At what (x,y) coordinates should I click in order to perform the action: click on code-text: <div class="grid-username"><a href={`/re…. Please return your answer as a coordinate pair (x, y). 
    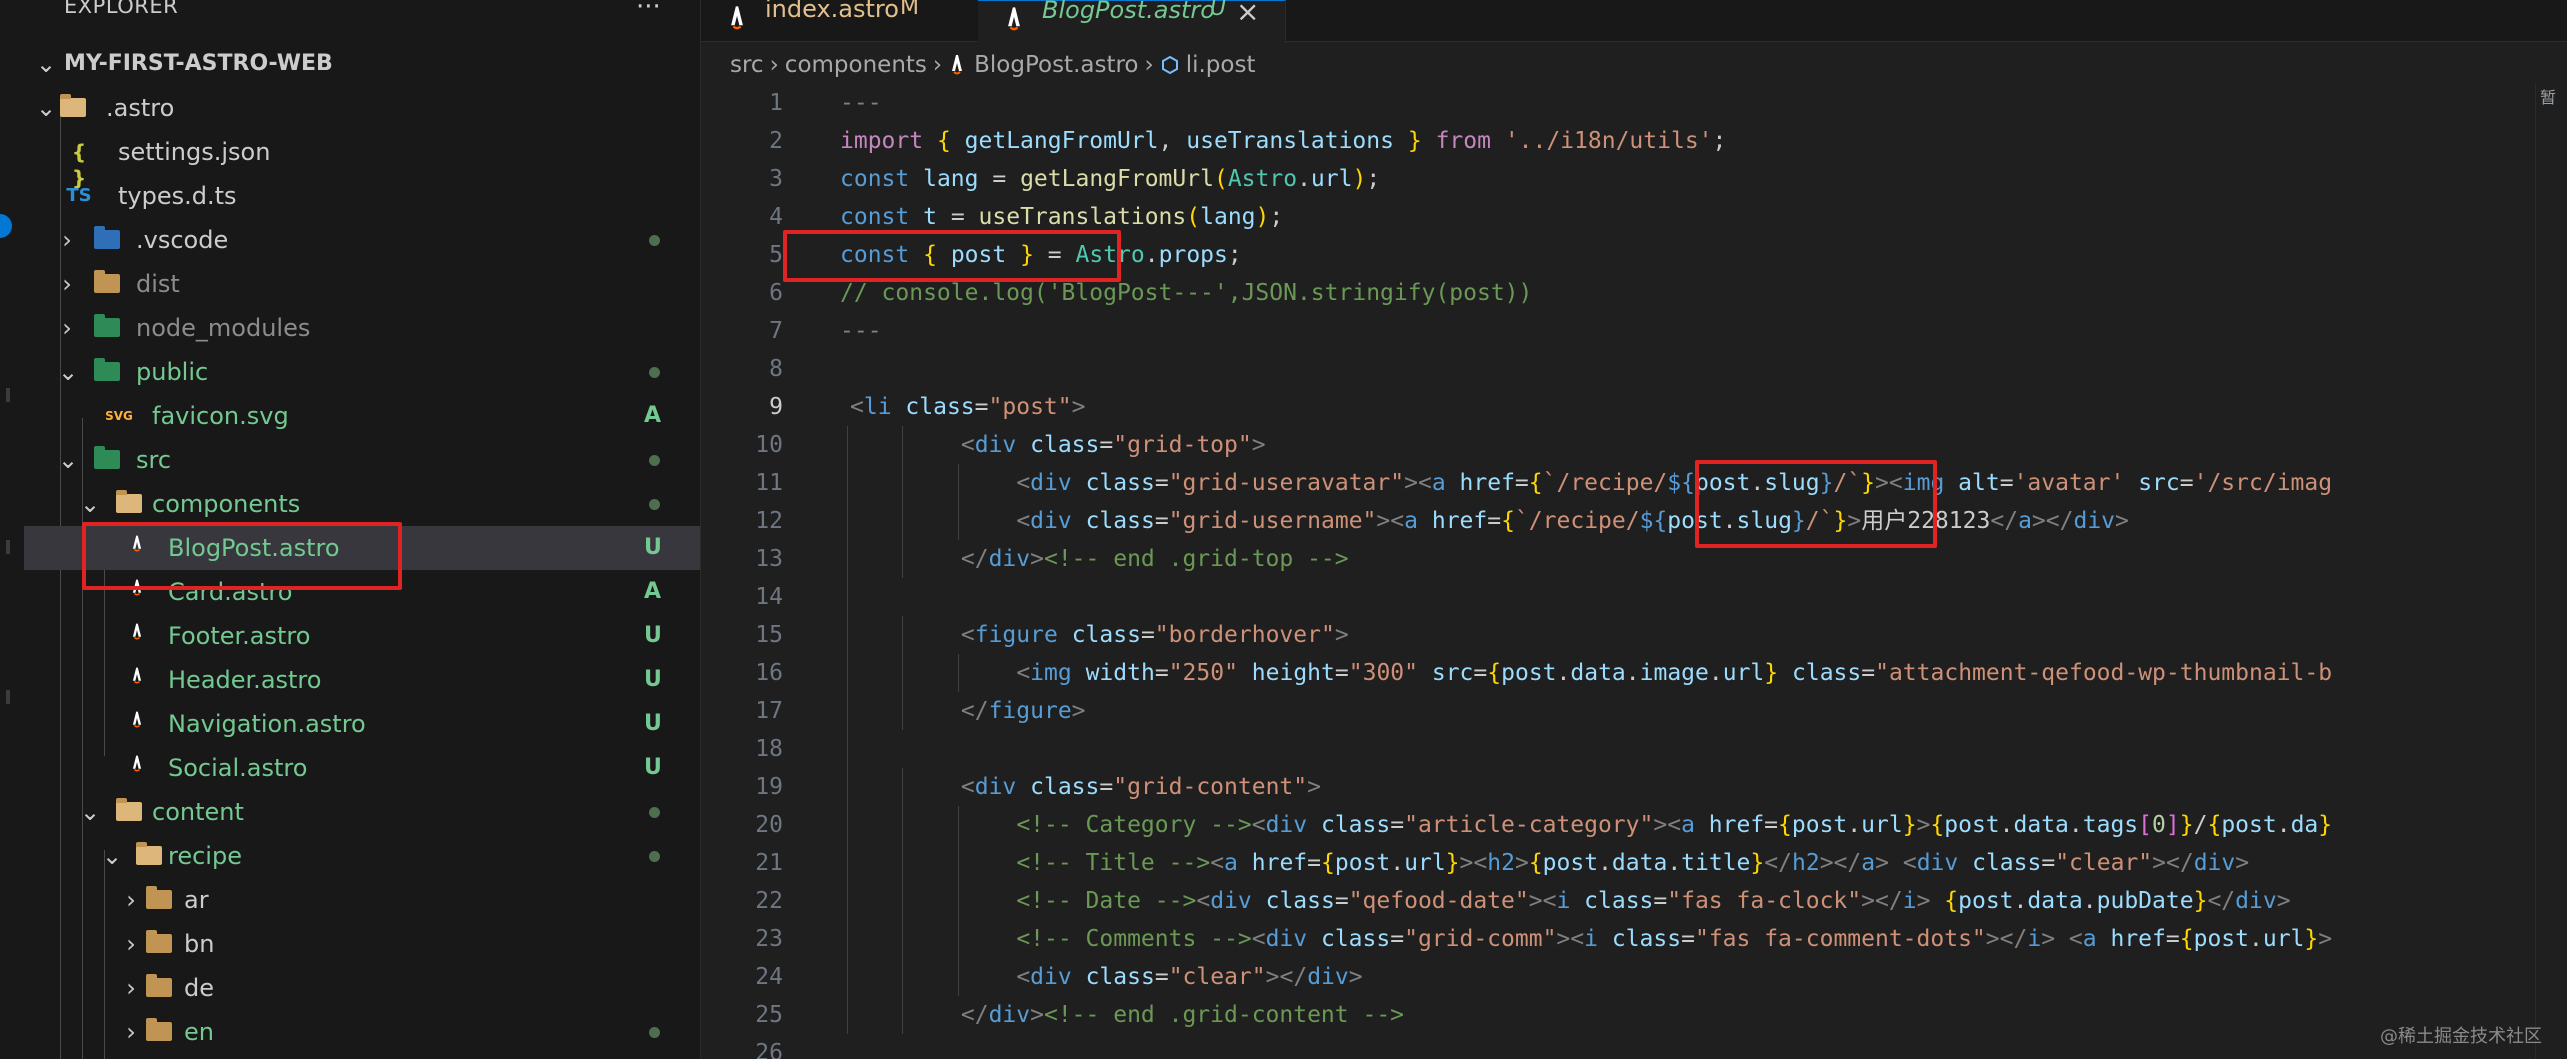
    Looking at the image, I should click on (1572, 521).